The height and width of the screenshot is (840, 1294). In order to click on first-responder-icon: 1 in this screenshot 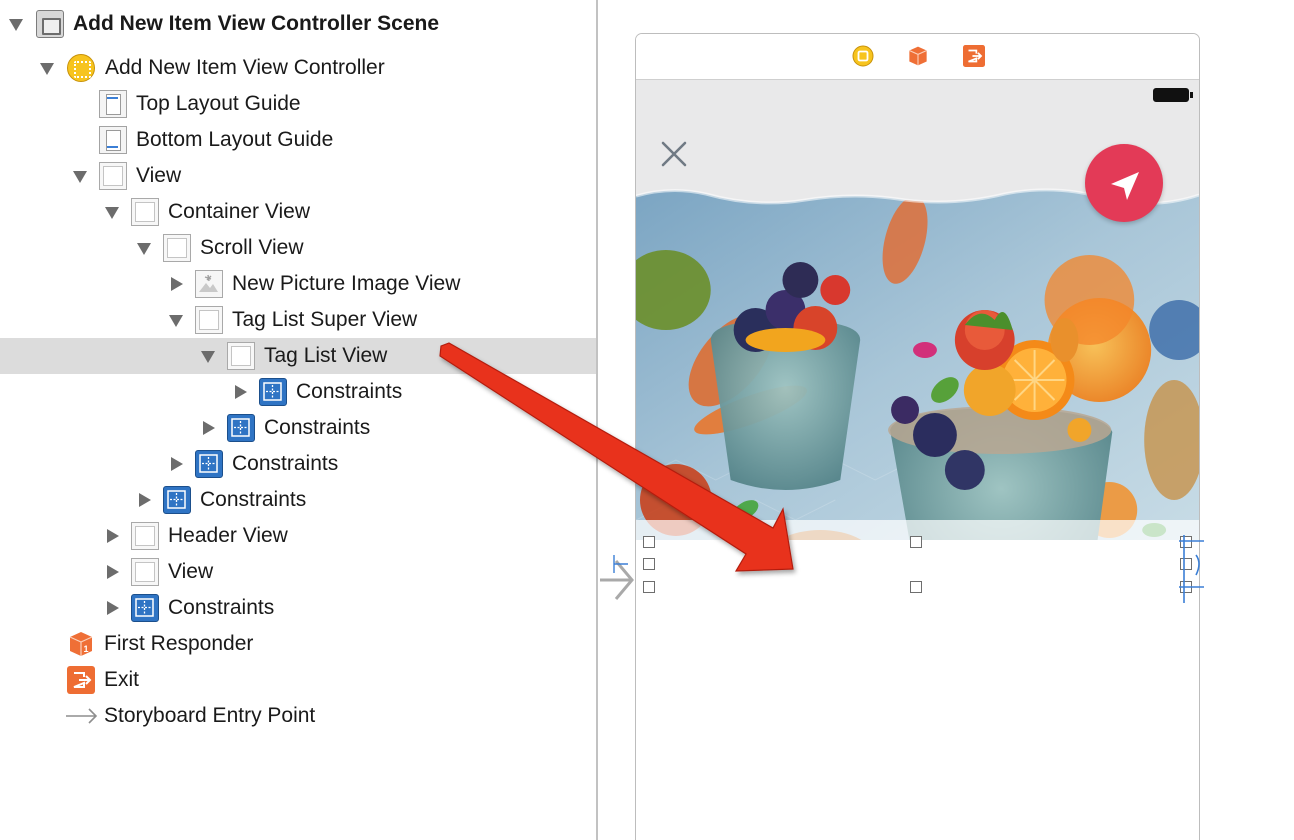, I will do `click(81, 644)`.